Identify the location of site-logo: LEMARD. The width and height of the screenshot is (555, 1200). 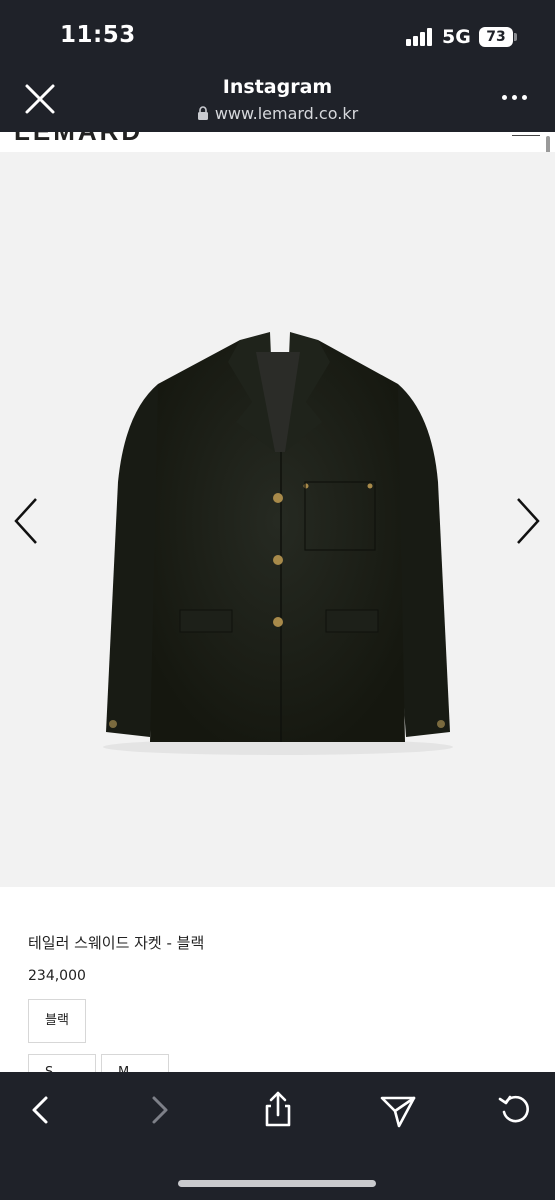
(78, 138).